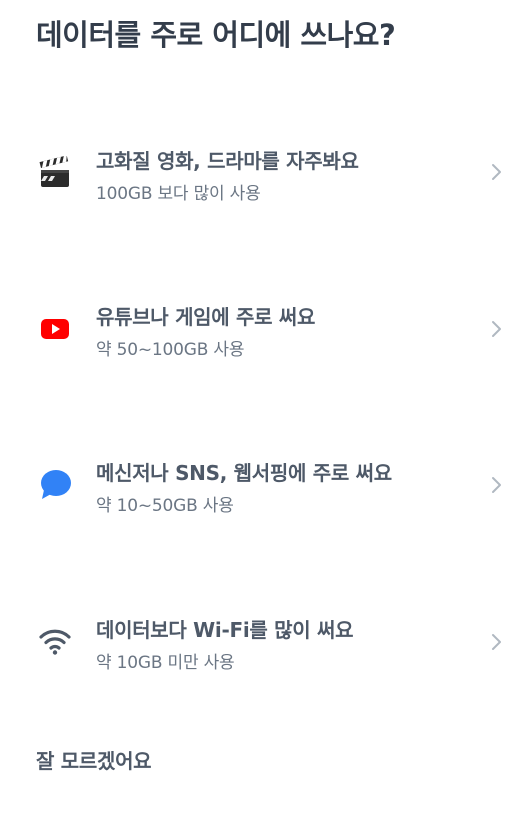 This screenshot has height=828, width=529. I want to click on option-subtitle: 100GB 보다 많이 사용, so click(178, 194).